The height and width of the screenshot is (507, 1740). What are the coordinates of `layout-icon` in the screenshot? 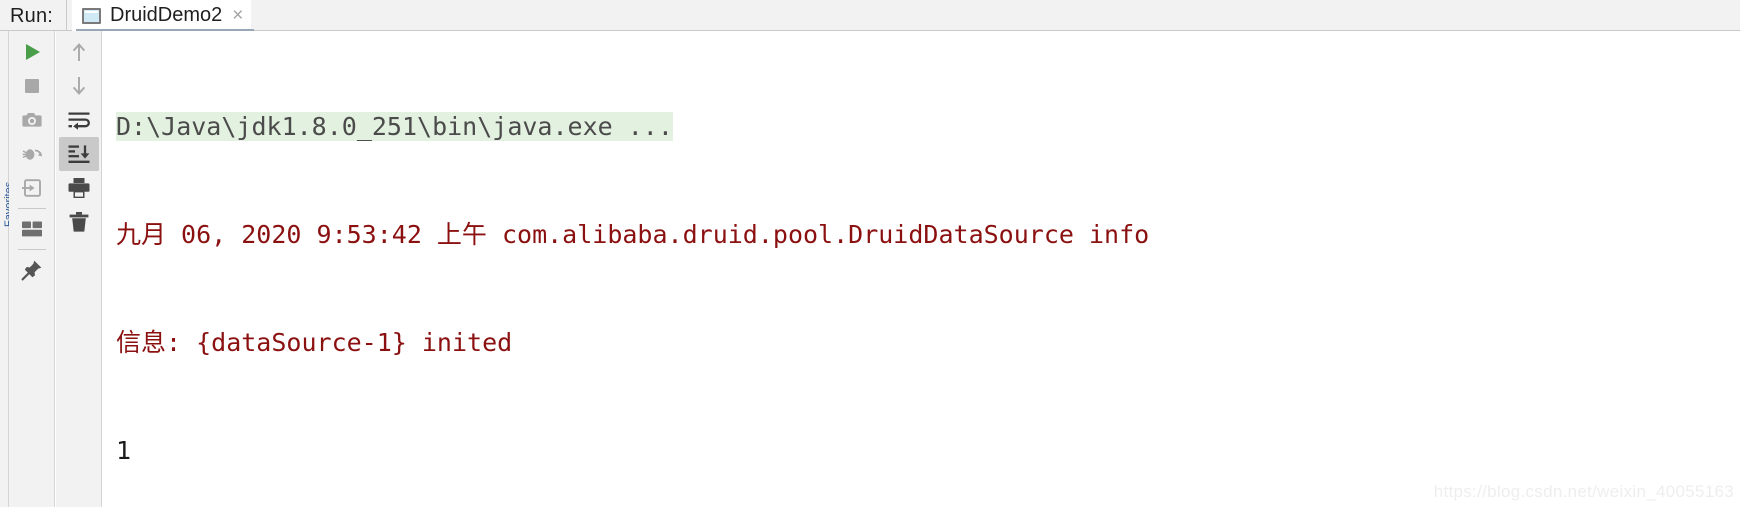 It's located at (32, 229).